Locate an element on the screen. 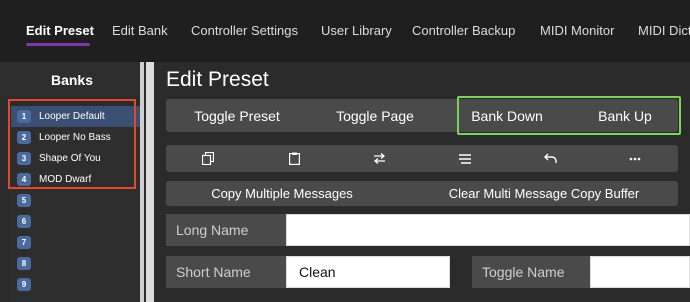  bank-item-5: 5 is located at coordinates (76, 200).